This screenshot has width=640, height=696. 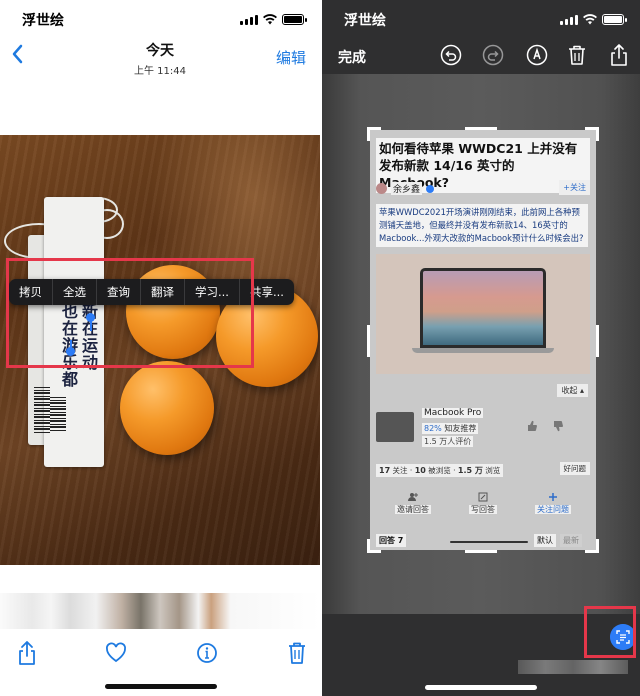 What do you see at coordinates (574, 468) in the screenshot?
I see `good-question-button: 好问题` at bounding box center [574, 468].